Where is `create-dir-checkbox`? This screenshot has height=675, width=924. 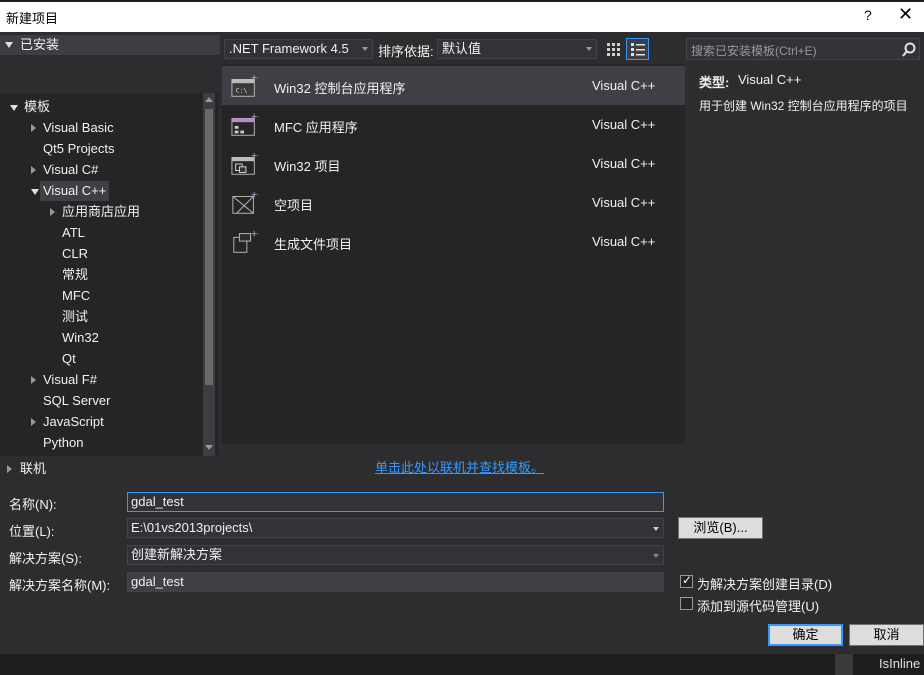 create-dir-checkbox is located at coordinates (686, 580).